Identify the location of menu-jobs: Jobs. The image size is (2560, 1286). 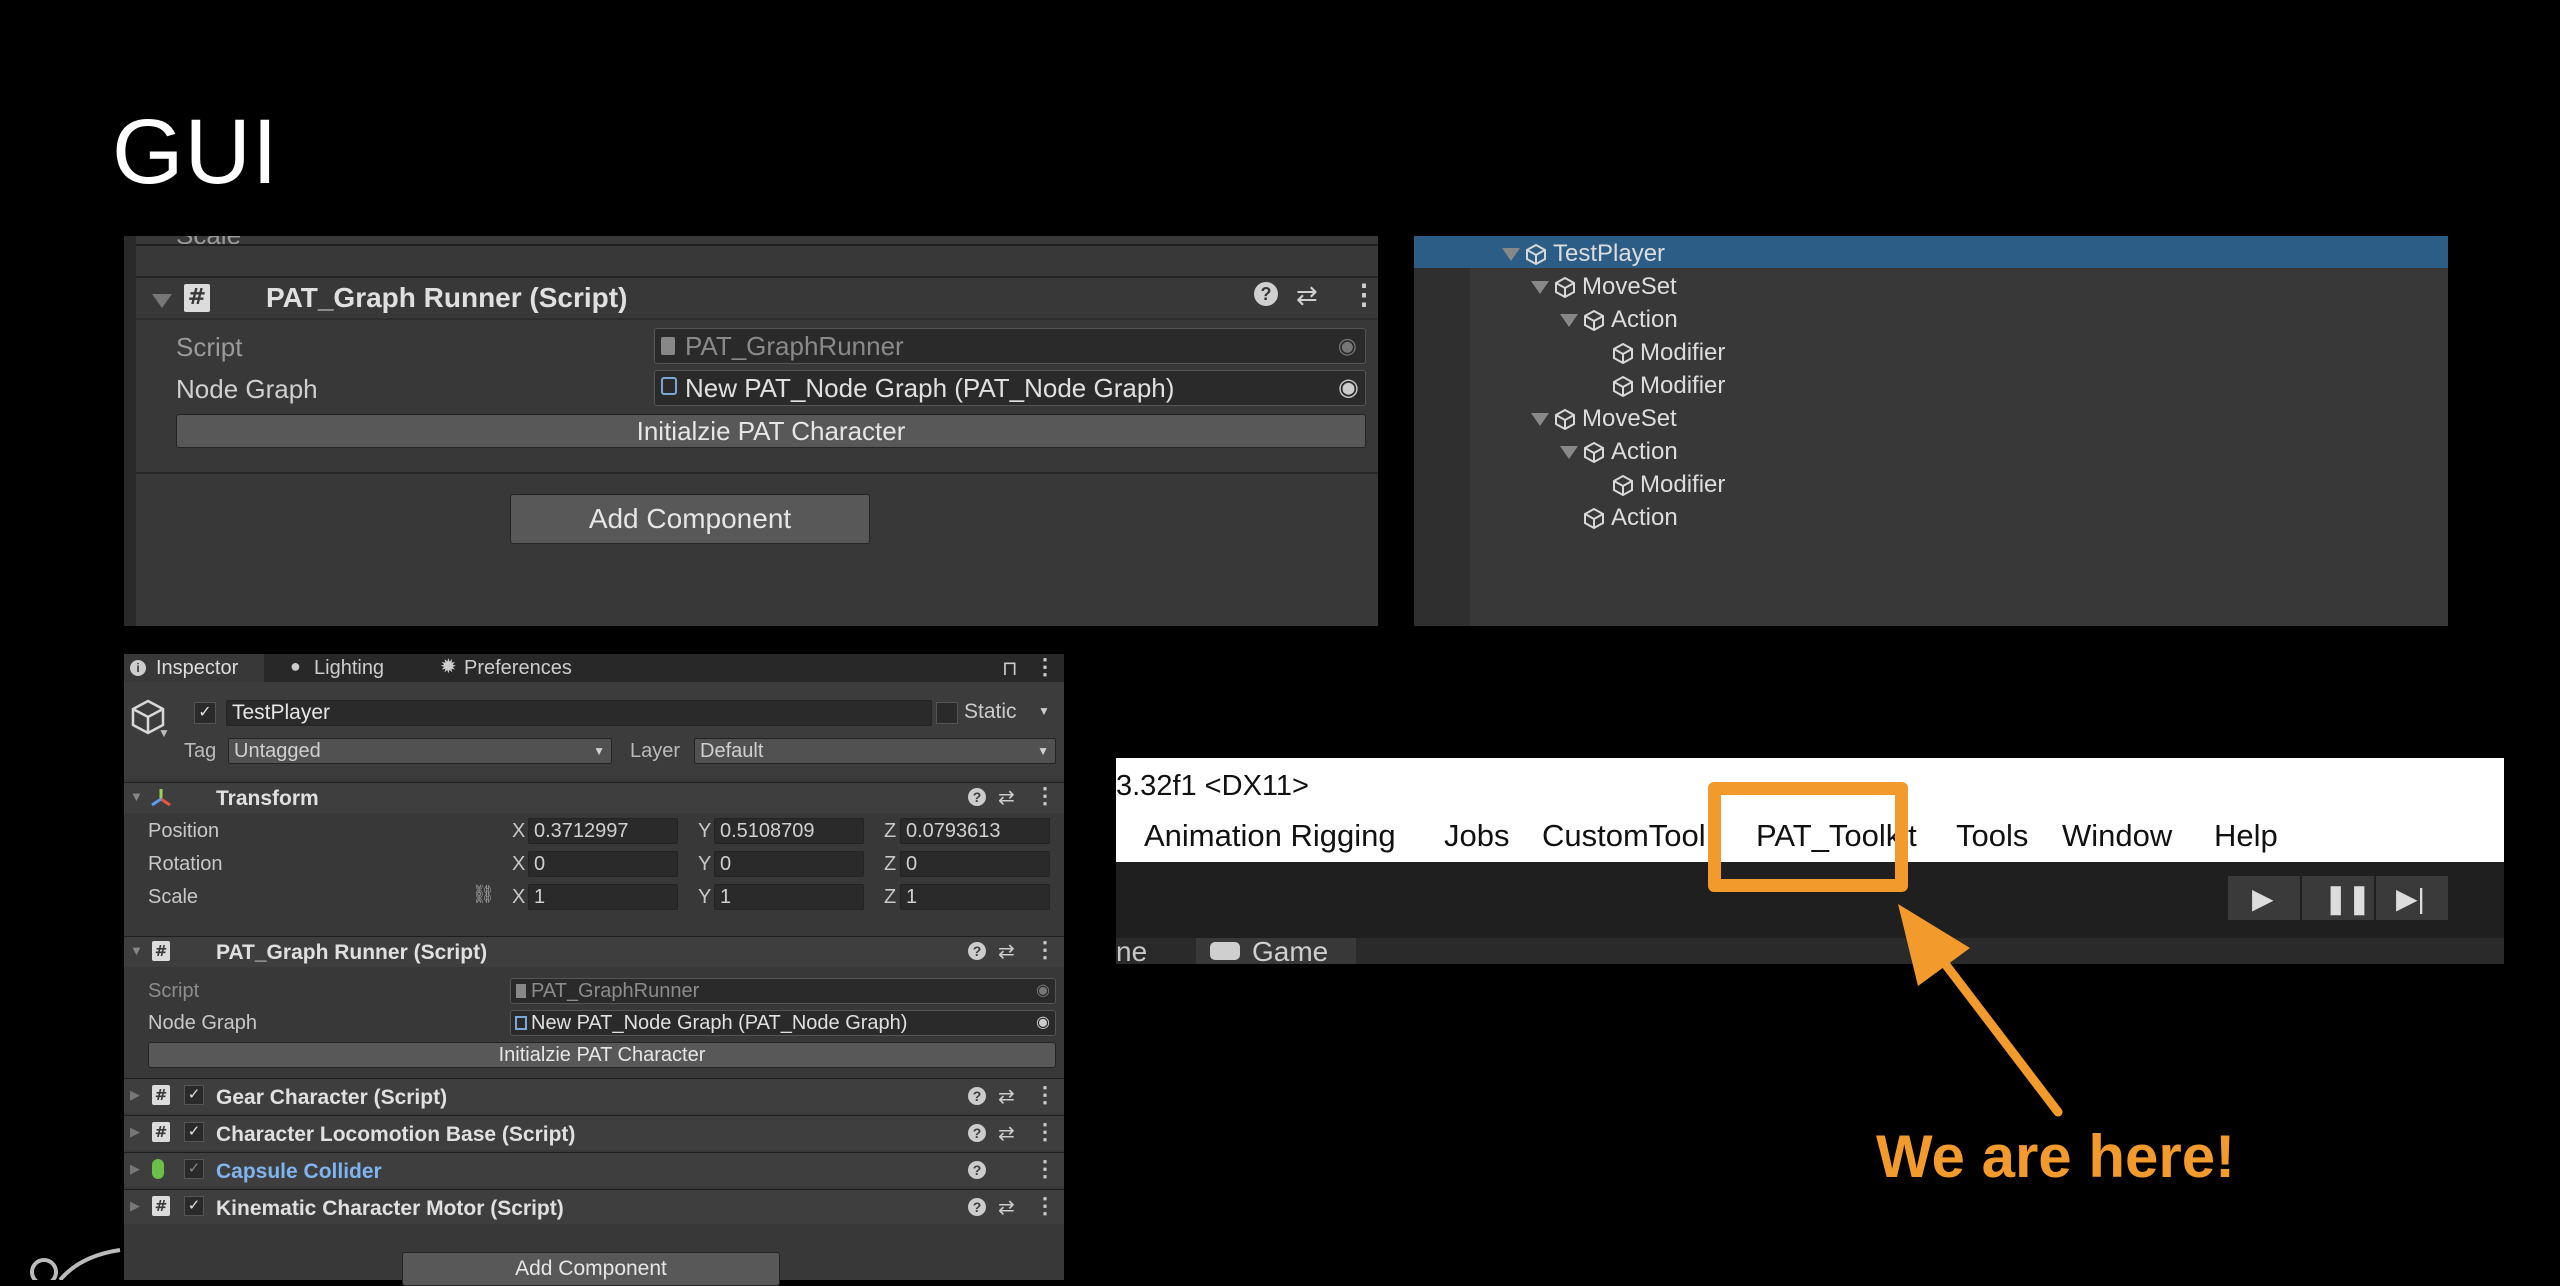
(1476, 836).